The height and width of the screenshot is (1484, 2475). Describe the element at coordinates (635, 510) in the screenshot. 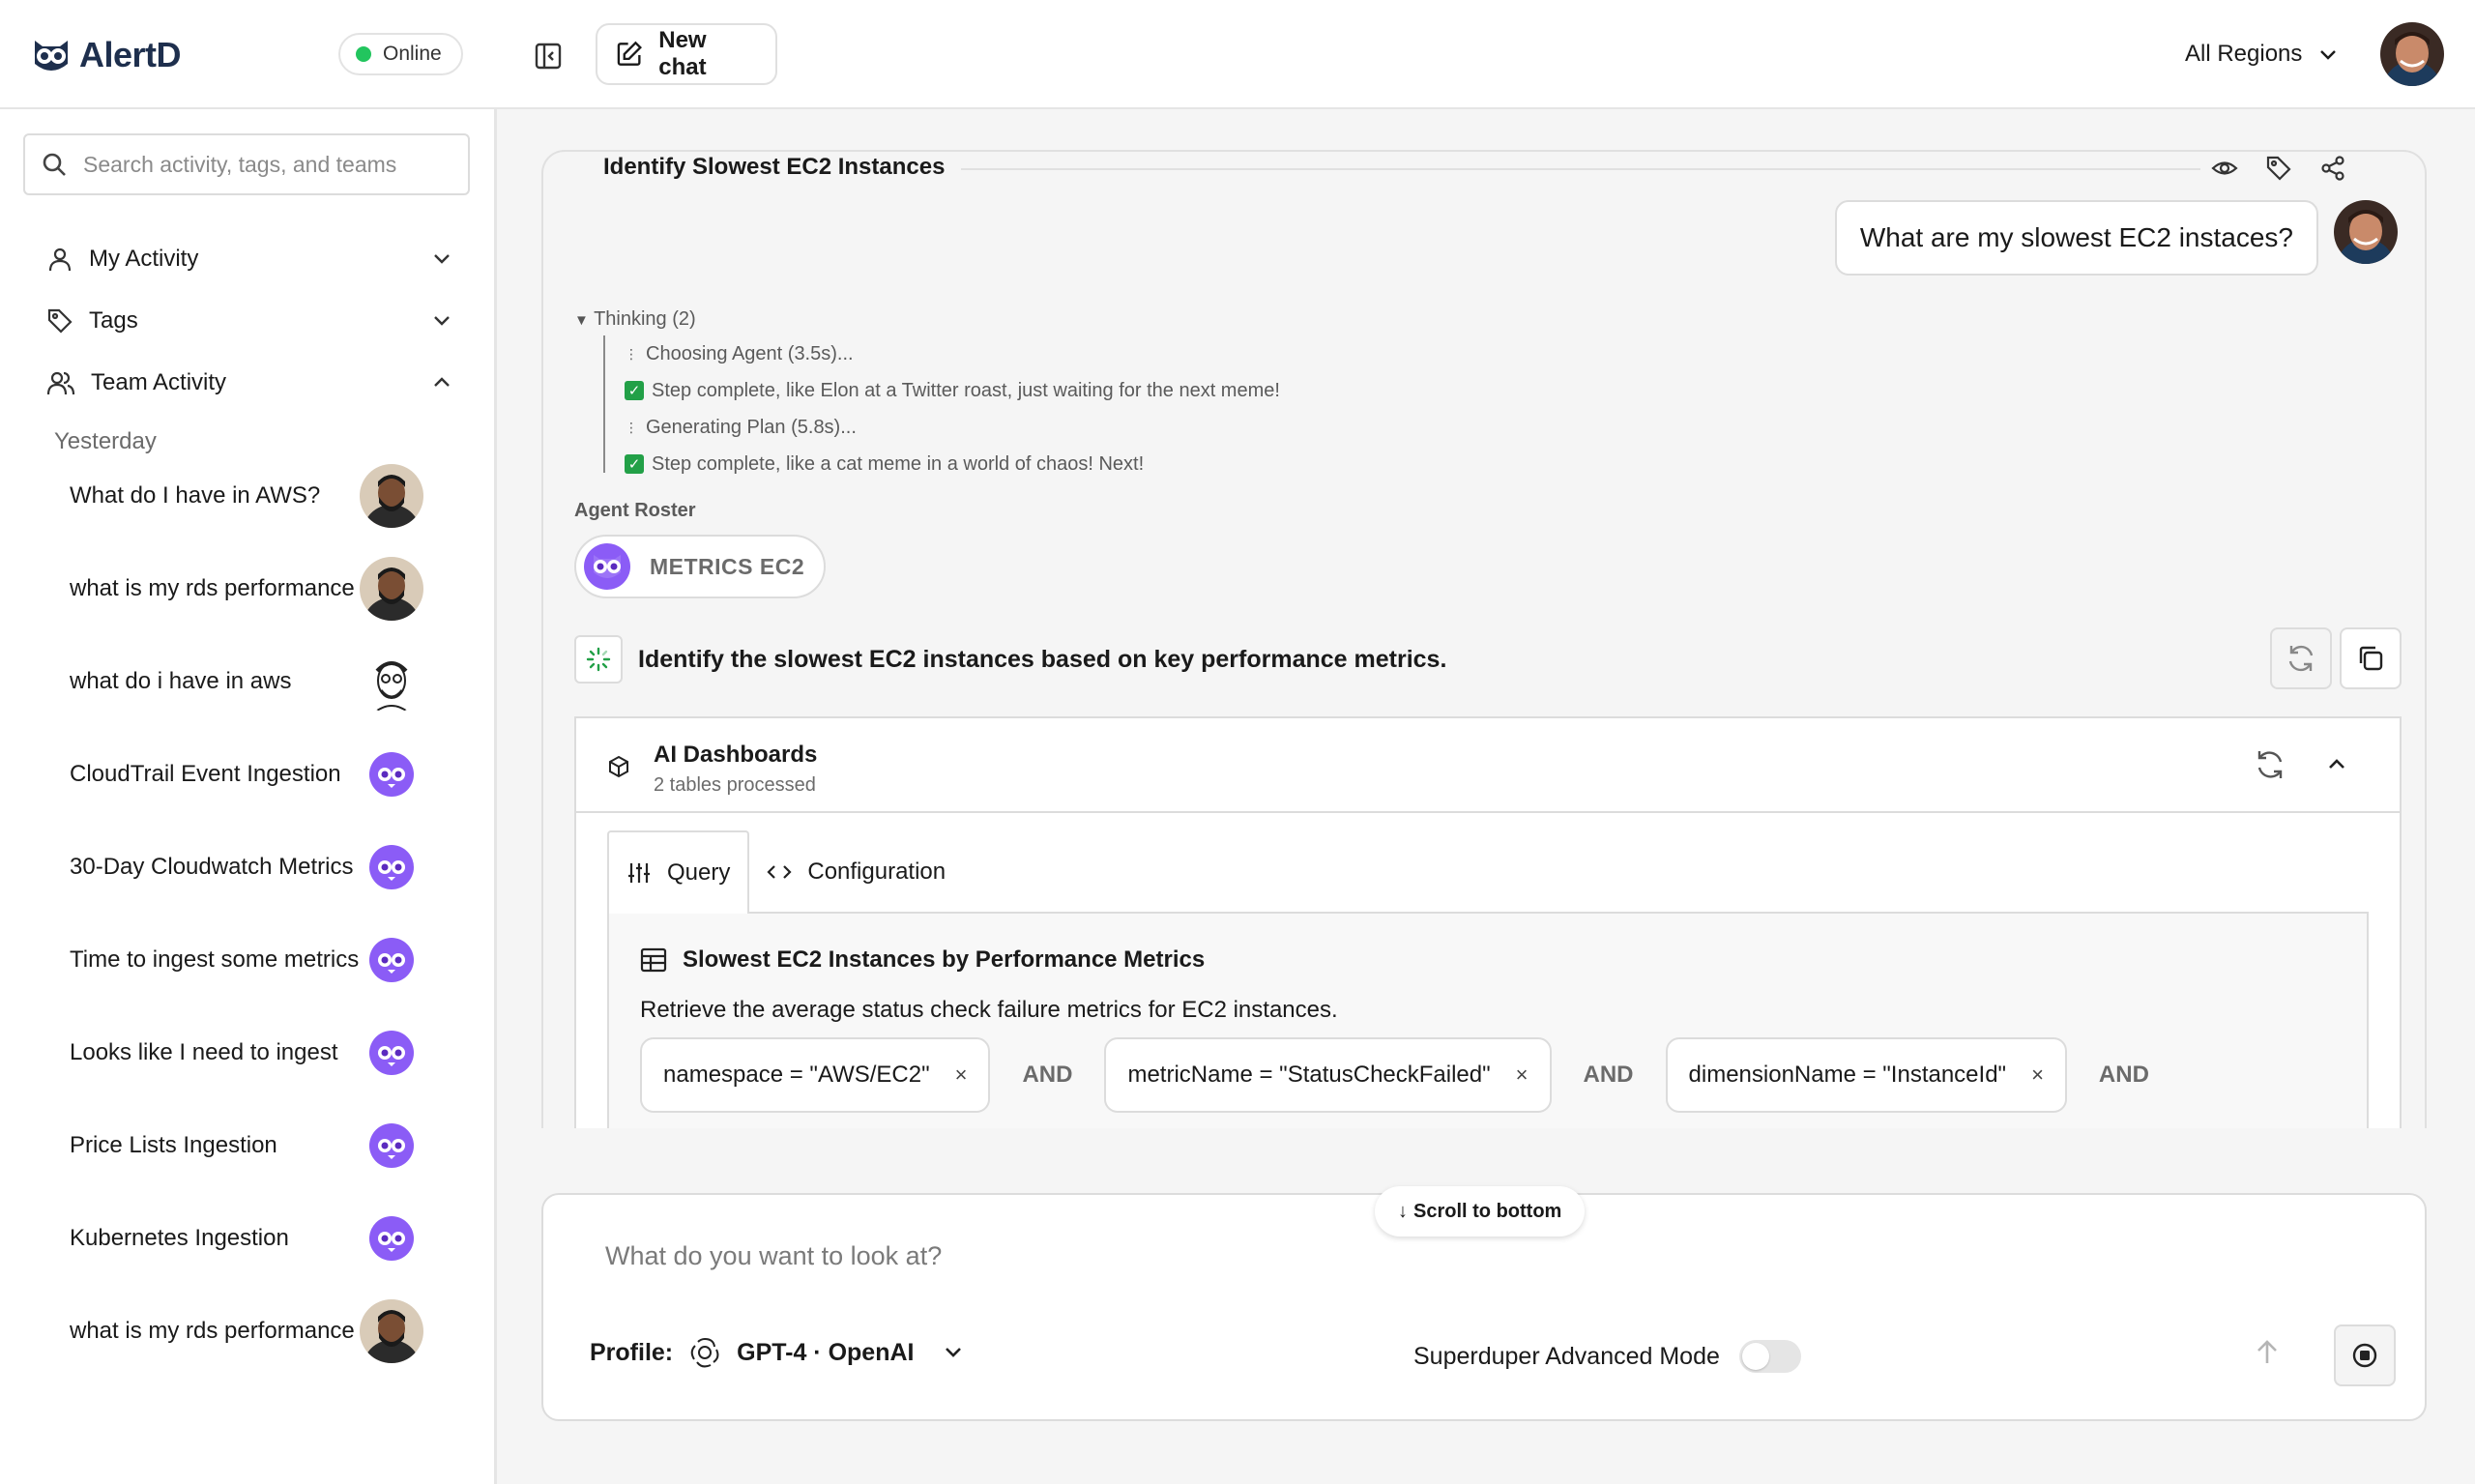

I see `agent-roster-label: Agent Roster` at that location.